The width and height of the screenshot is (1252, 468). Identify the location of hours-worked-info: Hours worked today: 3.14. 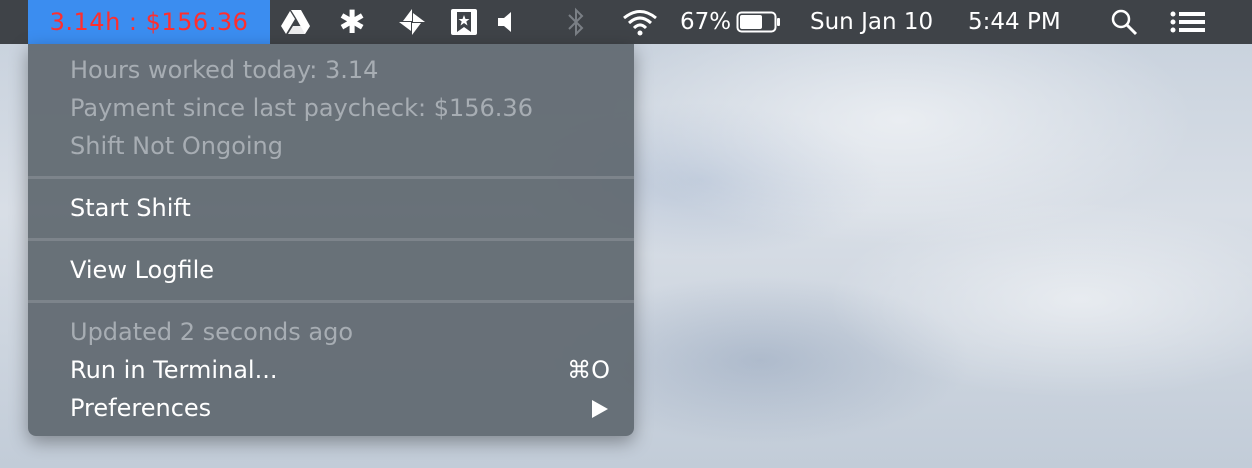
(224, 70).